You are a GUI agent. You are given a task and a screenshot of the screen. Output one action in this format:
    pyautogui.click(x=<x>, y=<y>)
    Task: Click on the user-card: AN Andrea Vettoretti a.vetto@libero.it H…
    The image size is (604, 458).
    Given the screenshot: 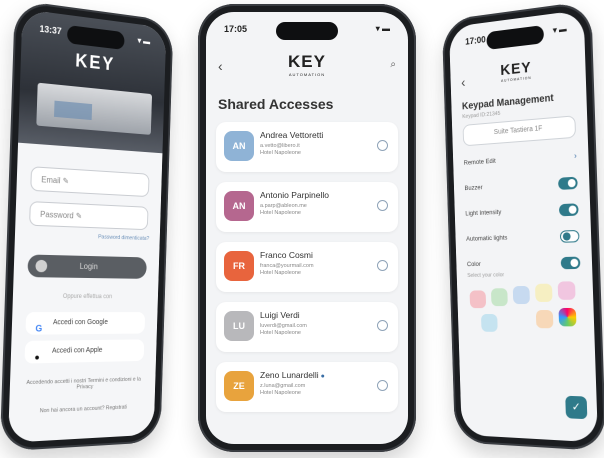 What is the action you would take?
    pyautogui.click(x=307, y=147)
    